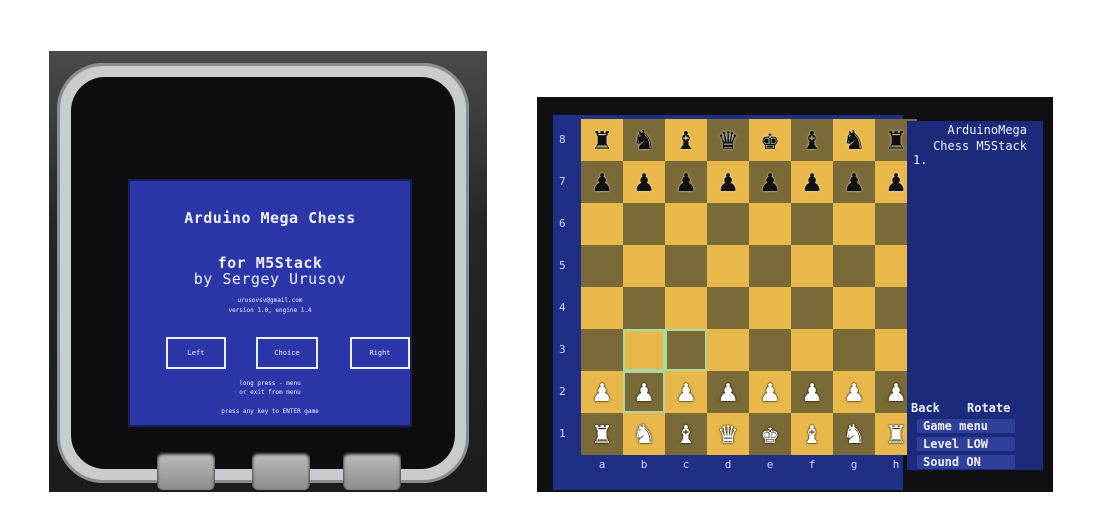  I want to click on menu-item-level: Level LOW, so click(966, 444).